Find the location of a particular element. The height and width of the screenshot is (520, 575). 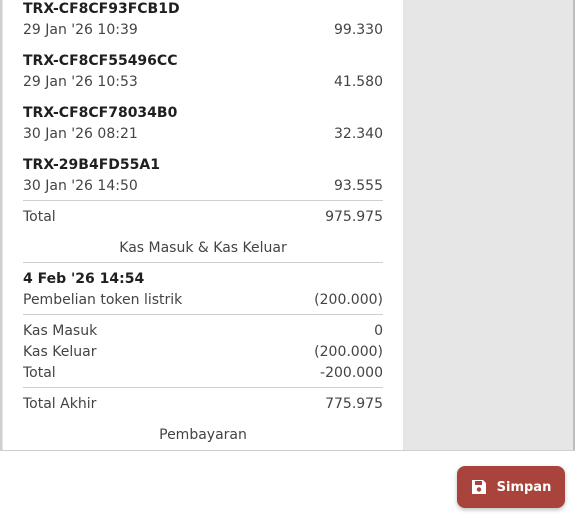

cash-entry-amount: (200.000) is located at coordinates (348, 300).